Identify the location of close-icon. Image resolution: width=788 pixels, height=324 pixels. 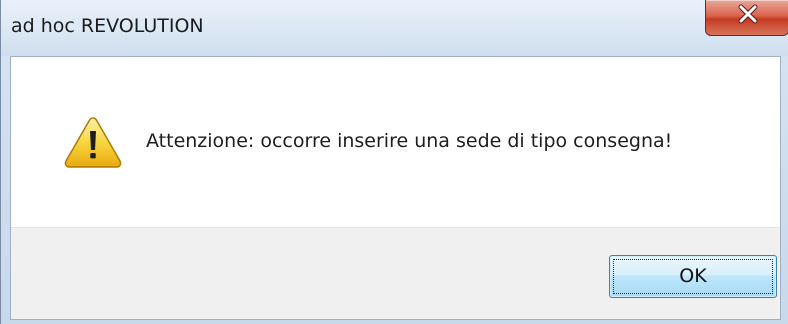
(748, 14).